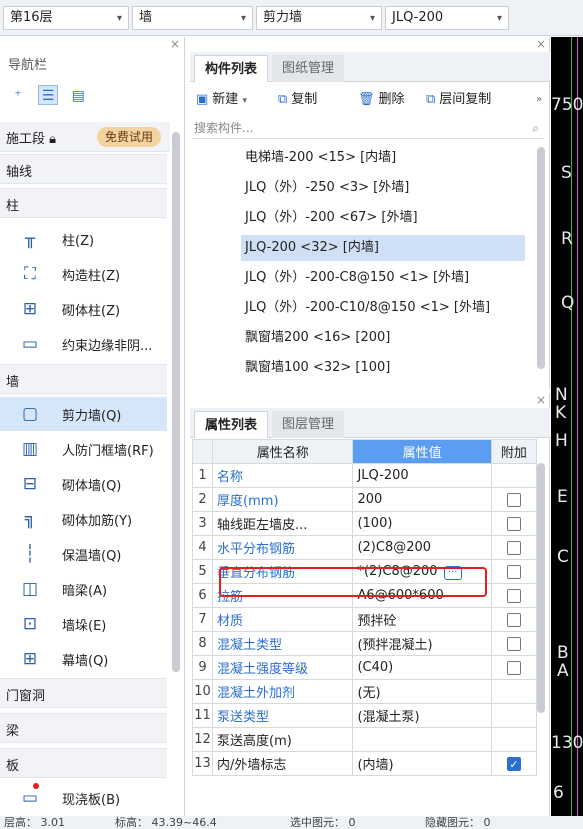 The image size is (583, 829). I want to click on nav-item-insulation-wall: ┆ 保温墙(Q), so click(83, 554).